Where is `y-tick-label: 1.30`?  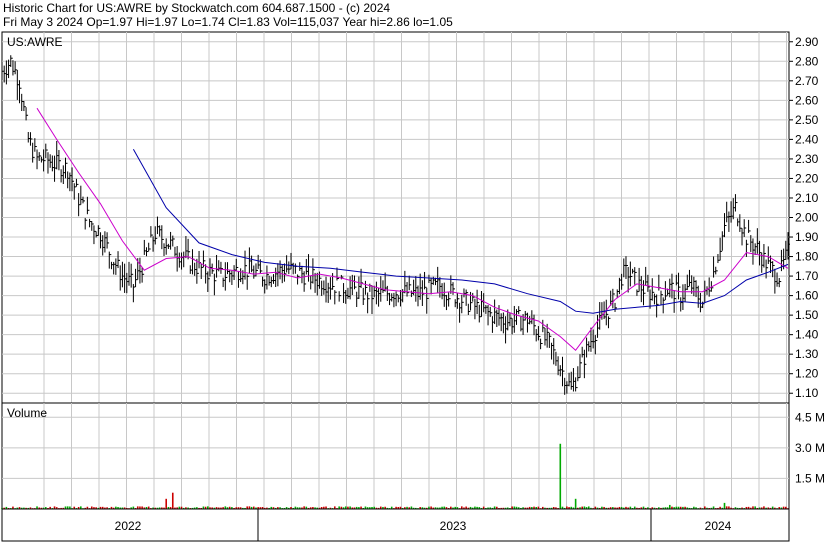 y-tick-label: 1.30 is located at coordinates (807, 354).